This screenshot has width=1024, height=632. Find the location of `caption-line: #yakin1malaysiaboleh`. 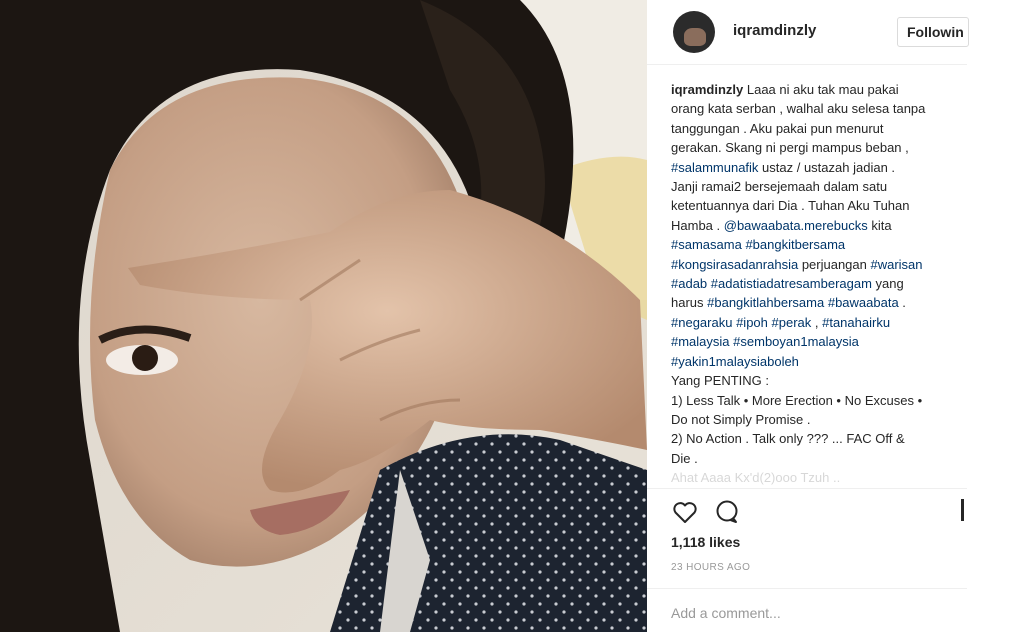

caption-line: #yakin1malaysiaboleh is located at coordinates (821, 361).